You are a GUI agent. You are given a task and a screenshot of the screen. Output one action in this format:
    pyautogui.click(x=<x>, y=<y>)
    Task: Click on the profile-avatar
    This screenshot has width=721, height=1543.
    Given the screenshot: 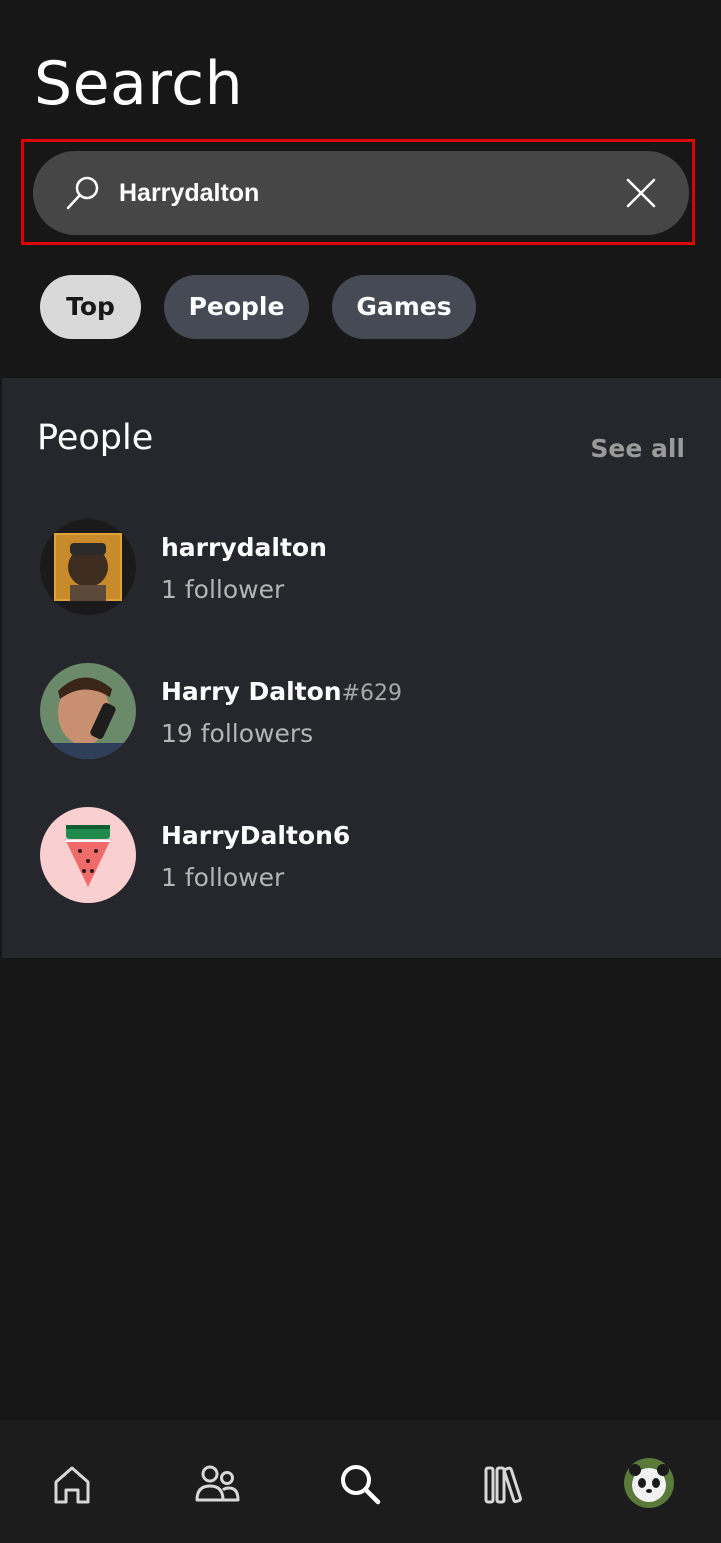 What is the action you would take?
    pyautogui.click(x=649, y=1483)
    